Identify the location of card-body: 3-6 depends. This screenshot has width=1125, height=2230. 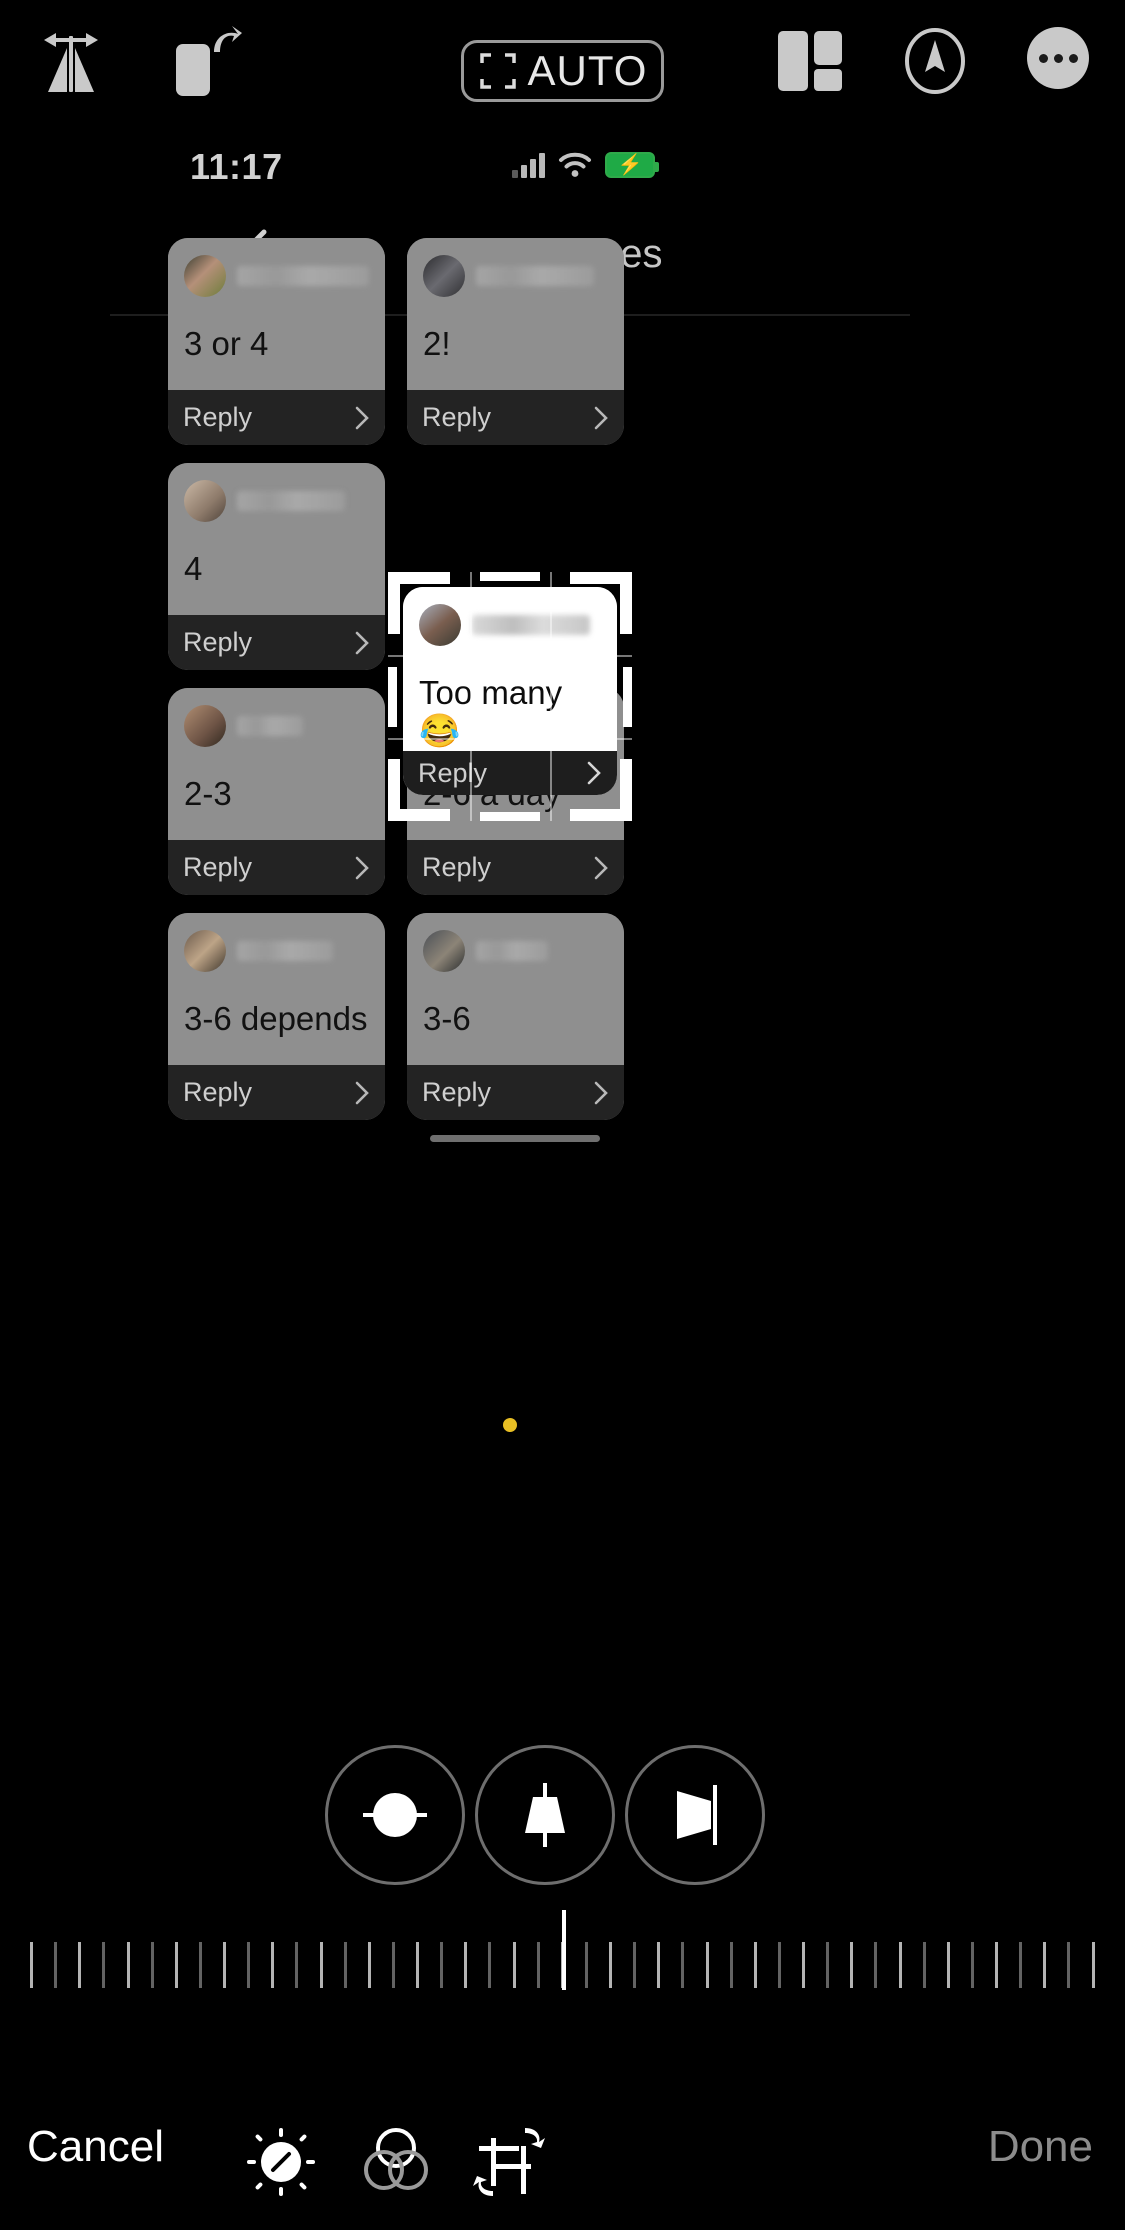
(276, 989).